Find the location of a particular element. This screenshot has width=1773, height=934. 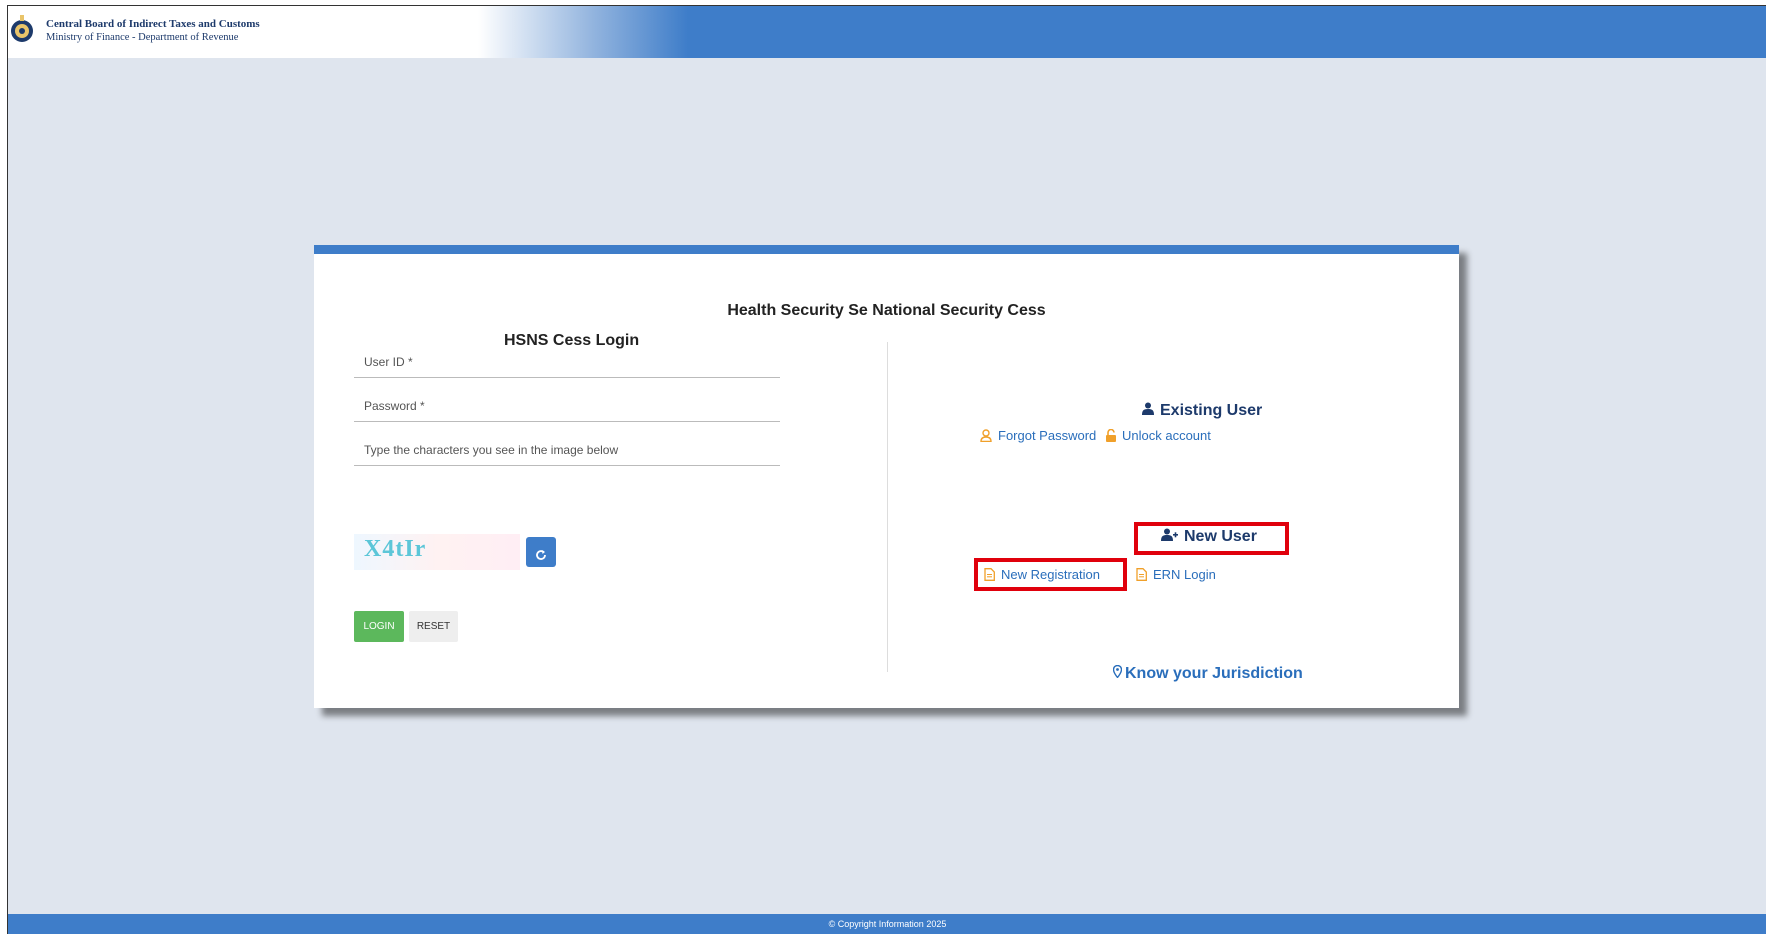

map-marker-icon is located at coordinates (1117, 673).